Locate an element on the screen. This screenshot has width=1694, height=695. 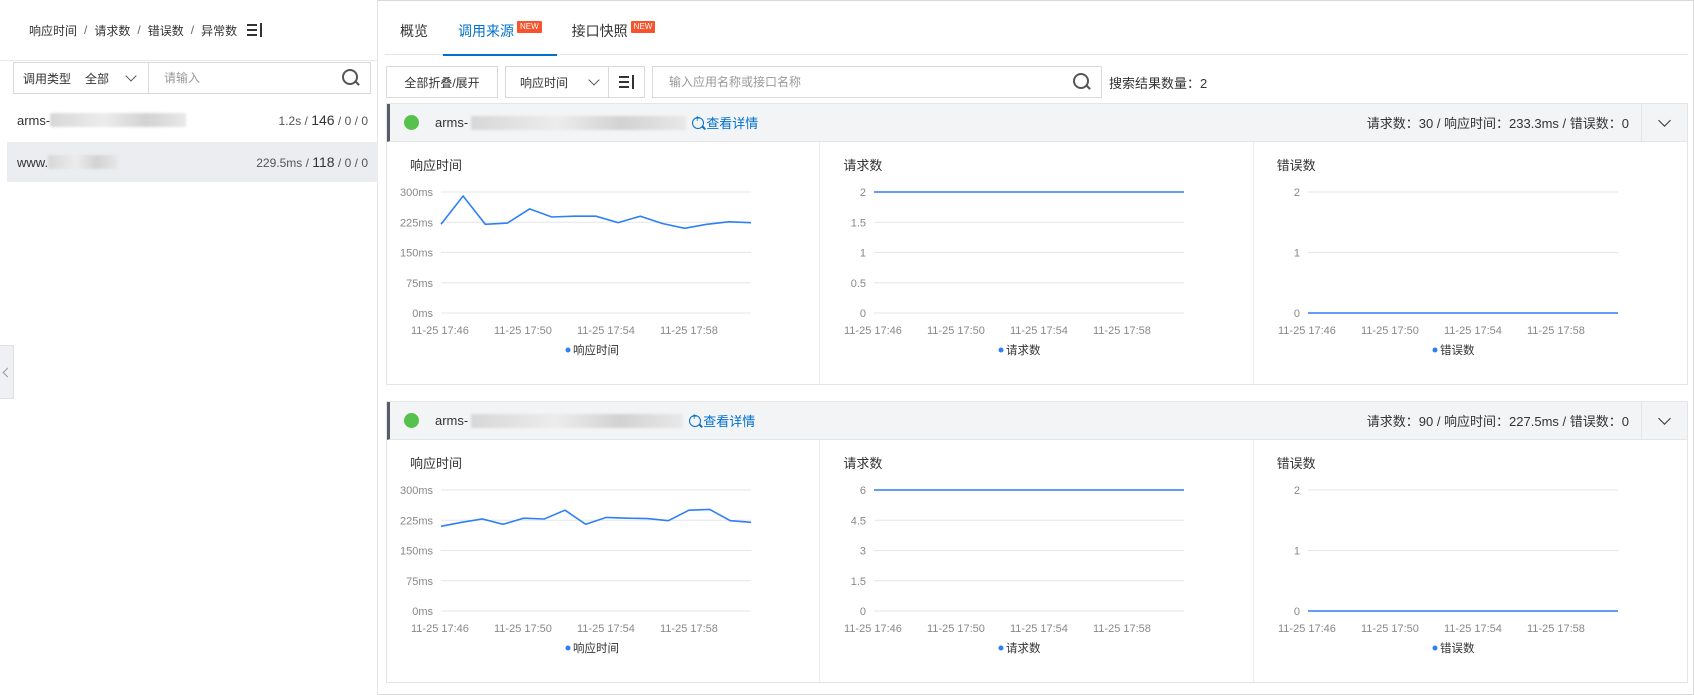
result-value: 2 is located at coordinates (1204, 83).